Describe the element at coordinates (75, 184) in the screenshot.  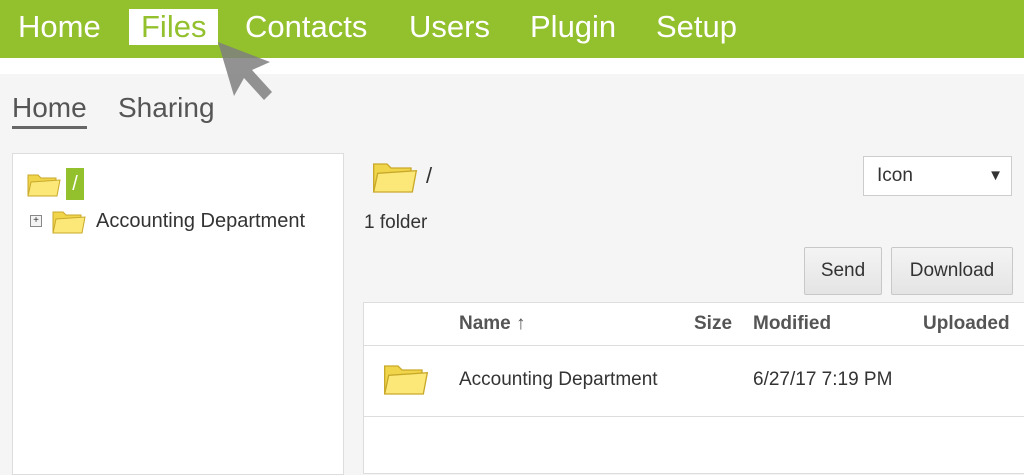
I see `tree-root-label: /` at that location.